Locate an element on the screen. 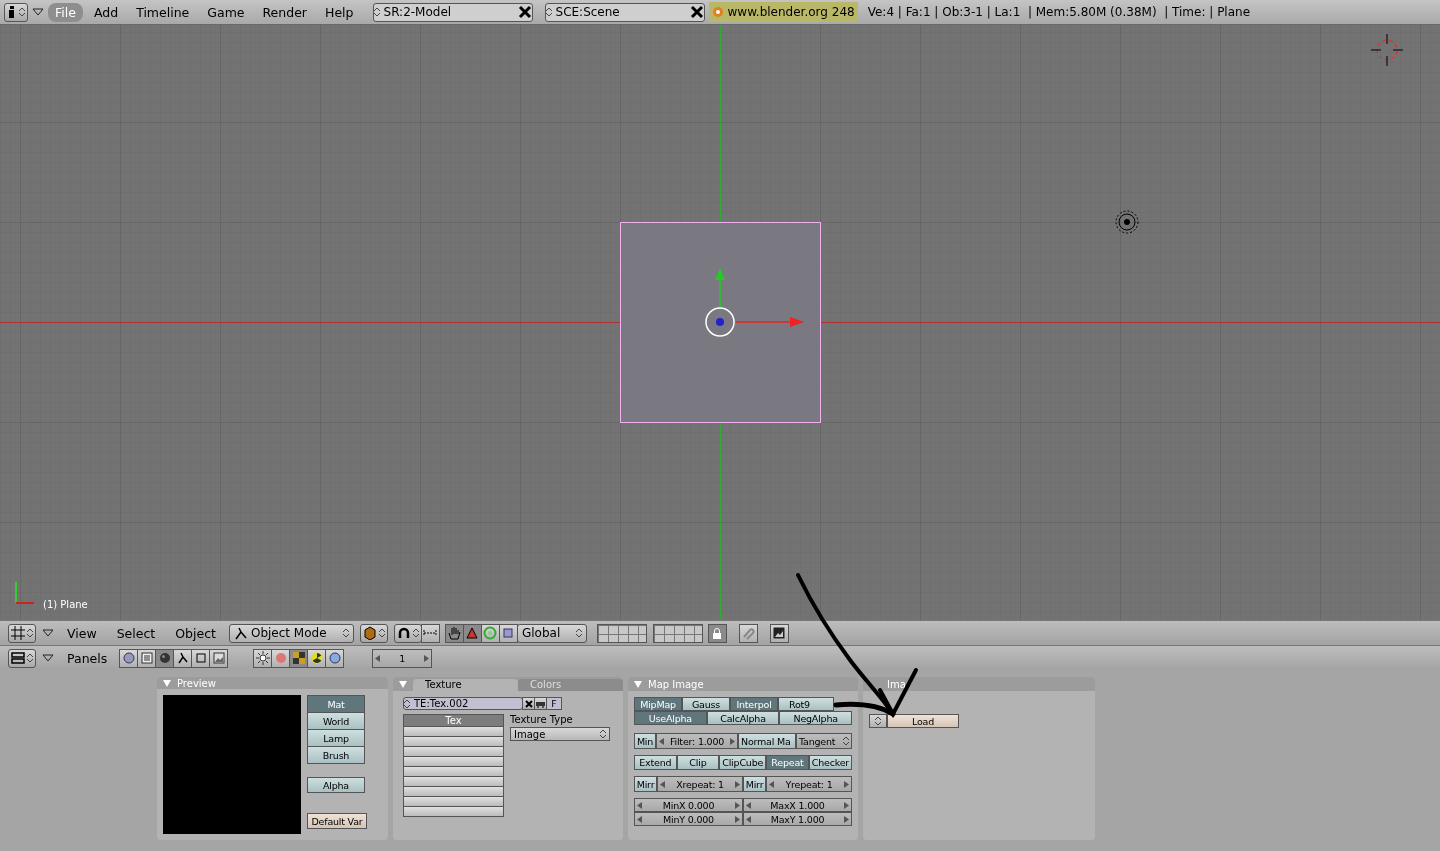  info-window-icon is located at coordinates (16, 12).